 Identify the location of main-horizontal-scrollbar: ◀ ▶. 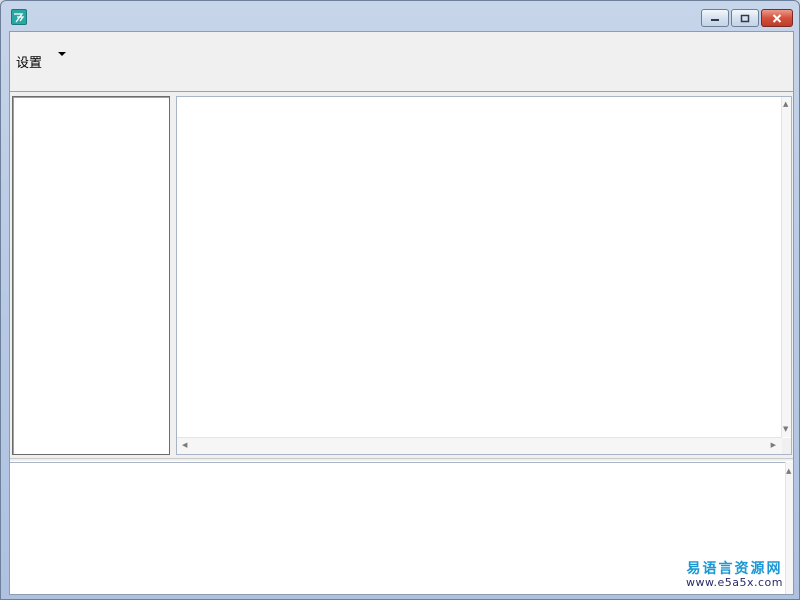
(479, 445).